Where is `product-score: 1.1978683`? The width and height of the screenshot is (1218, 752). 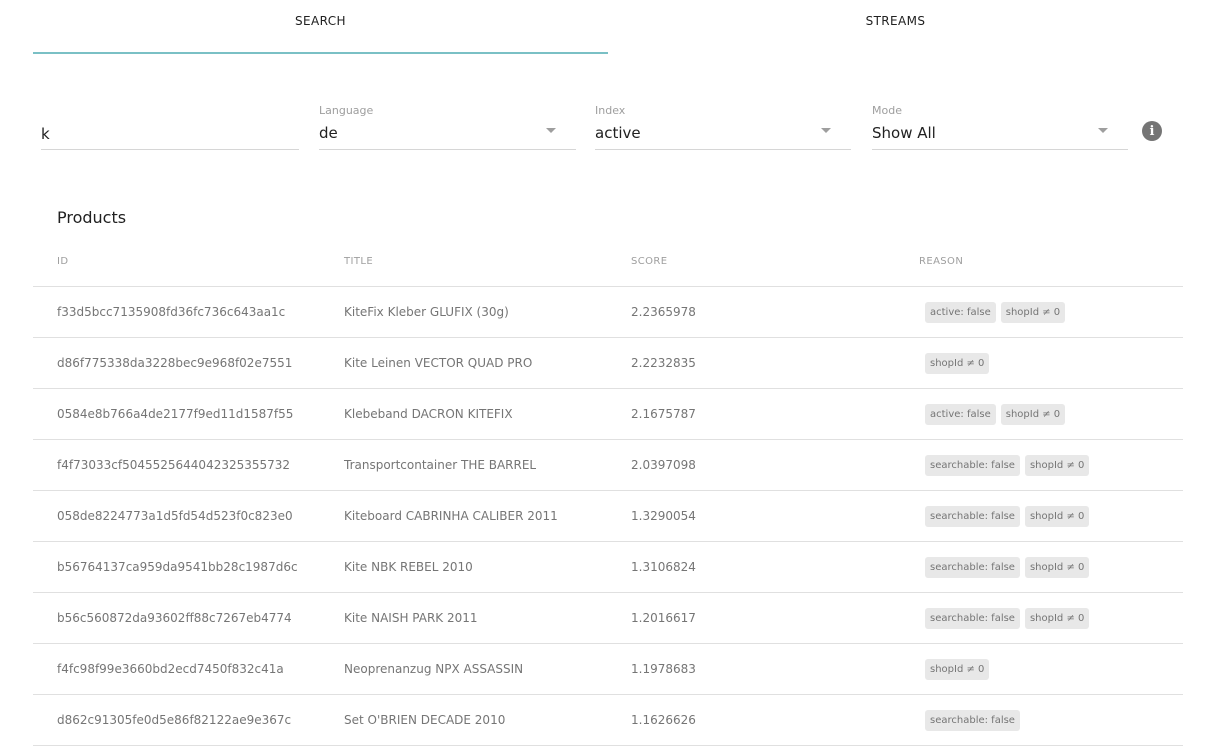 product-score: 1.1978683 is located at coordinates (663, 669).